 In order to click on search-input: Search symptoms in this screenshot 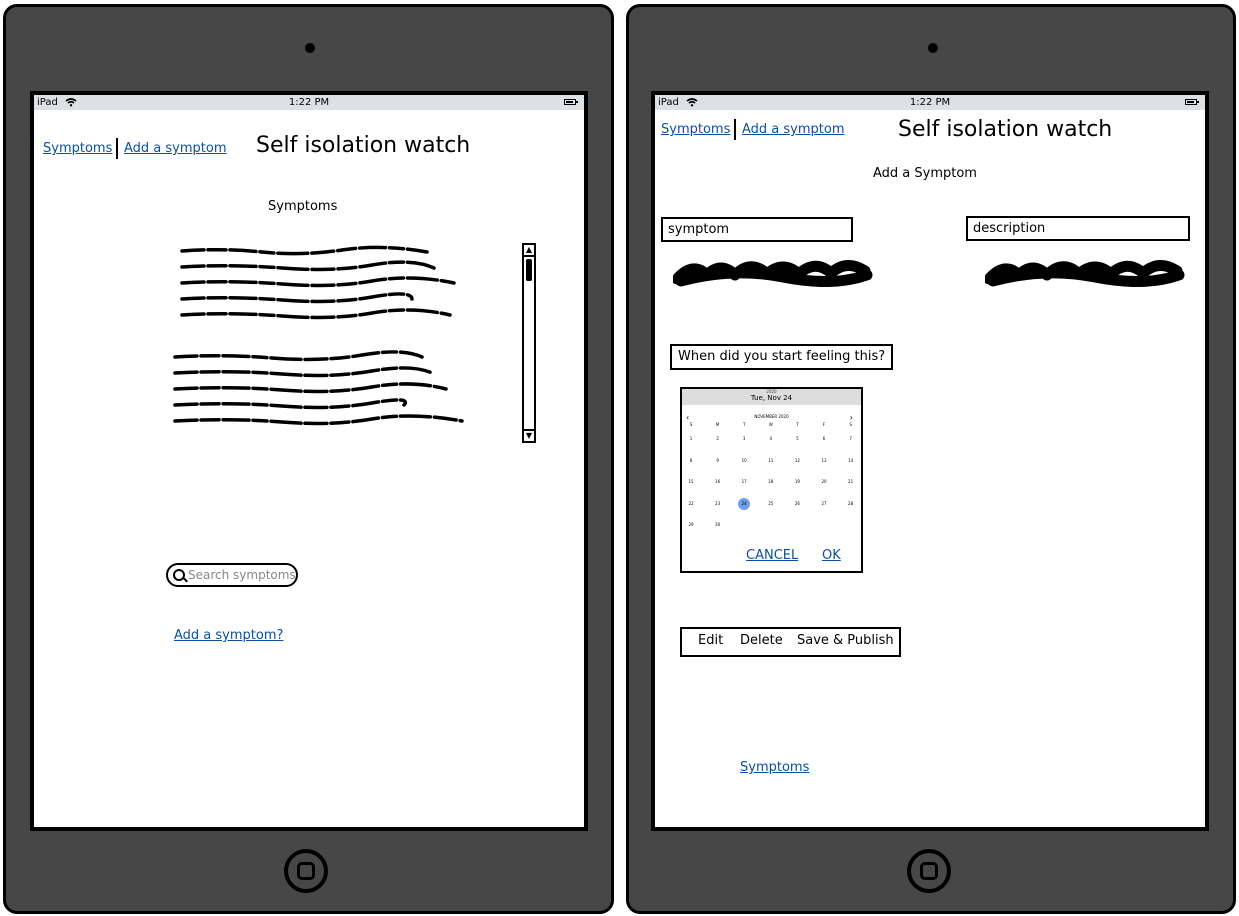, I will do `click(232, 575)`.